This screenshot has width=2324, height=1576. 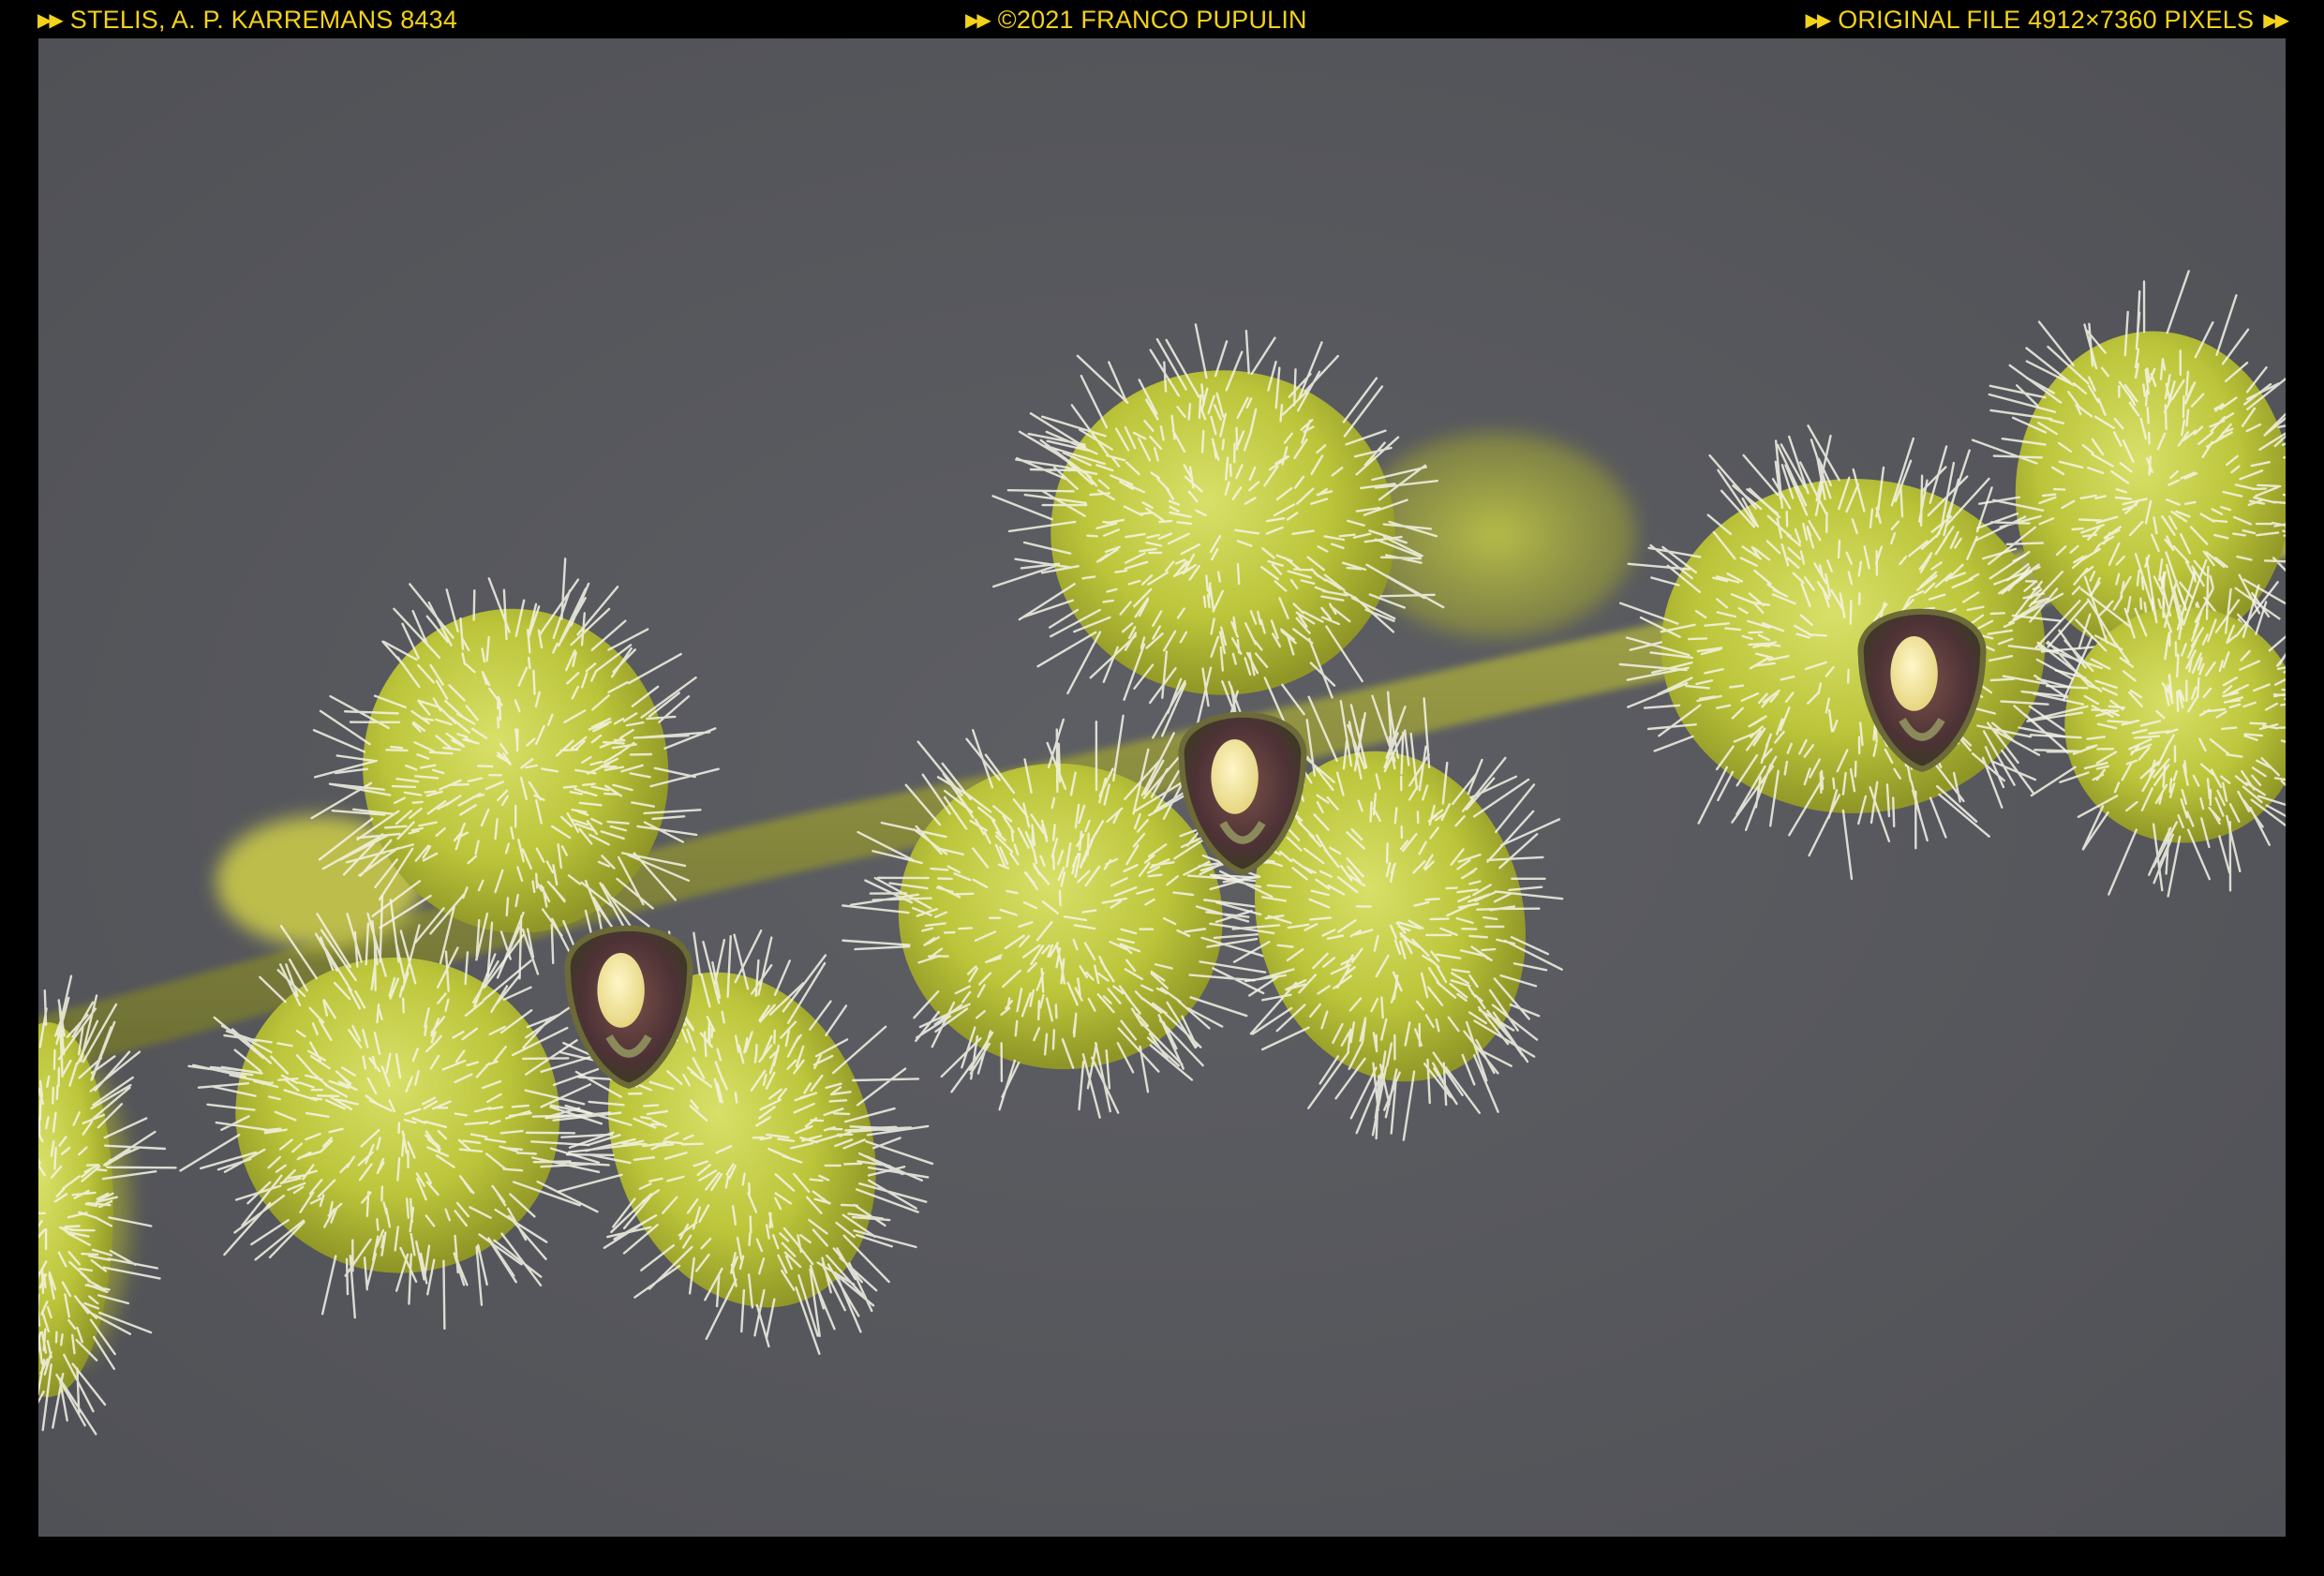 What do you see at coordinates (264, 20) in the screenshot?
I see `caption-species-text: STELIS, A. P. KARREMANS 8434` at bounding box center [264, 20].